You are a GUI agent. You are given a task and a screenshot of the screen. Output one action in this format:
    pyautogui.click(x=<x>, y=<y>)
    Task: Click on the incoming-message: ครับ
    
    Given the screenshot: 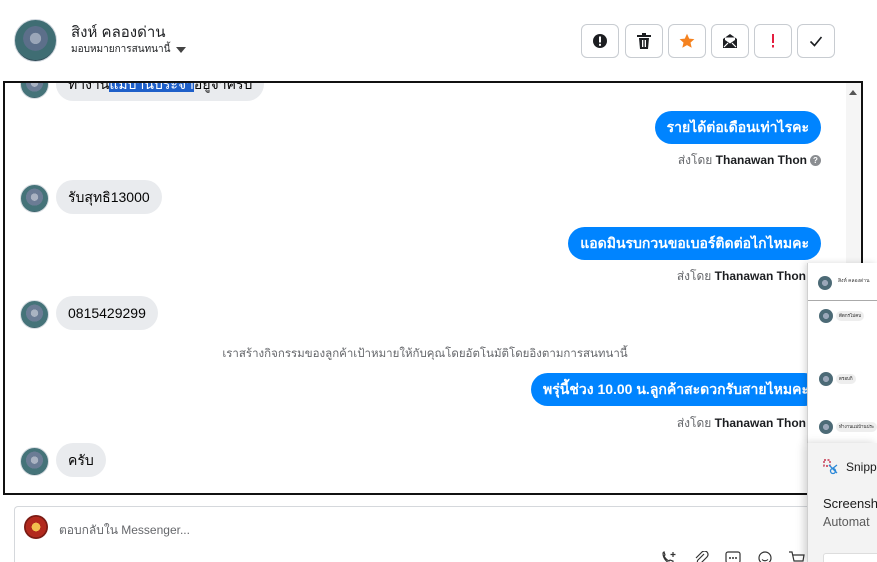 What is the action you would take?
    pyautogui.click(x=81, y=460)
    